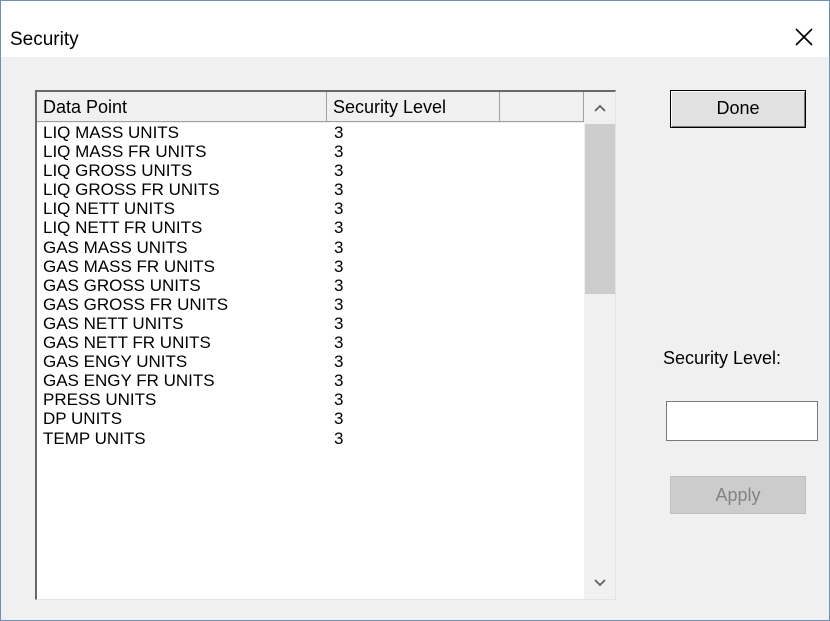 The image size is (830, 621). I want to click on done-button: Done, so click(738, 109).